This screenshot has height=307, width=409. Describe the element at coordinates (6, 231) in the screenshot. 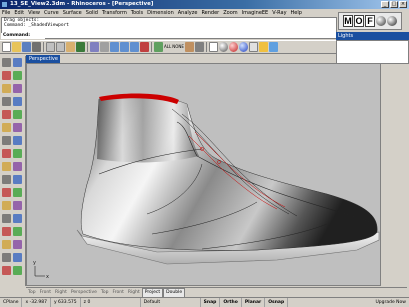

I see `move-icon` at that location.